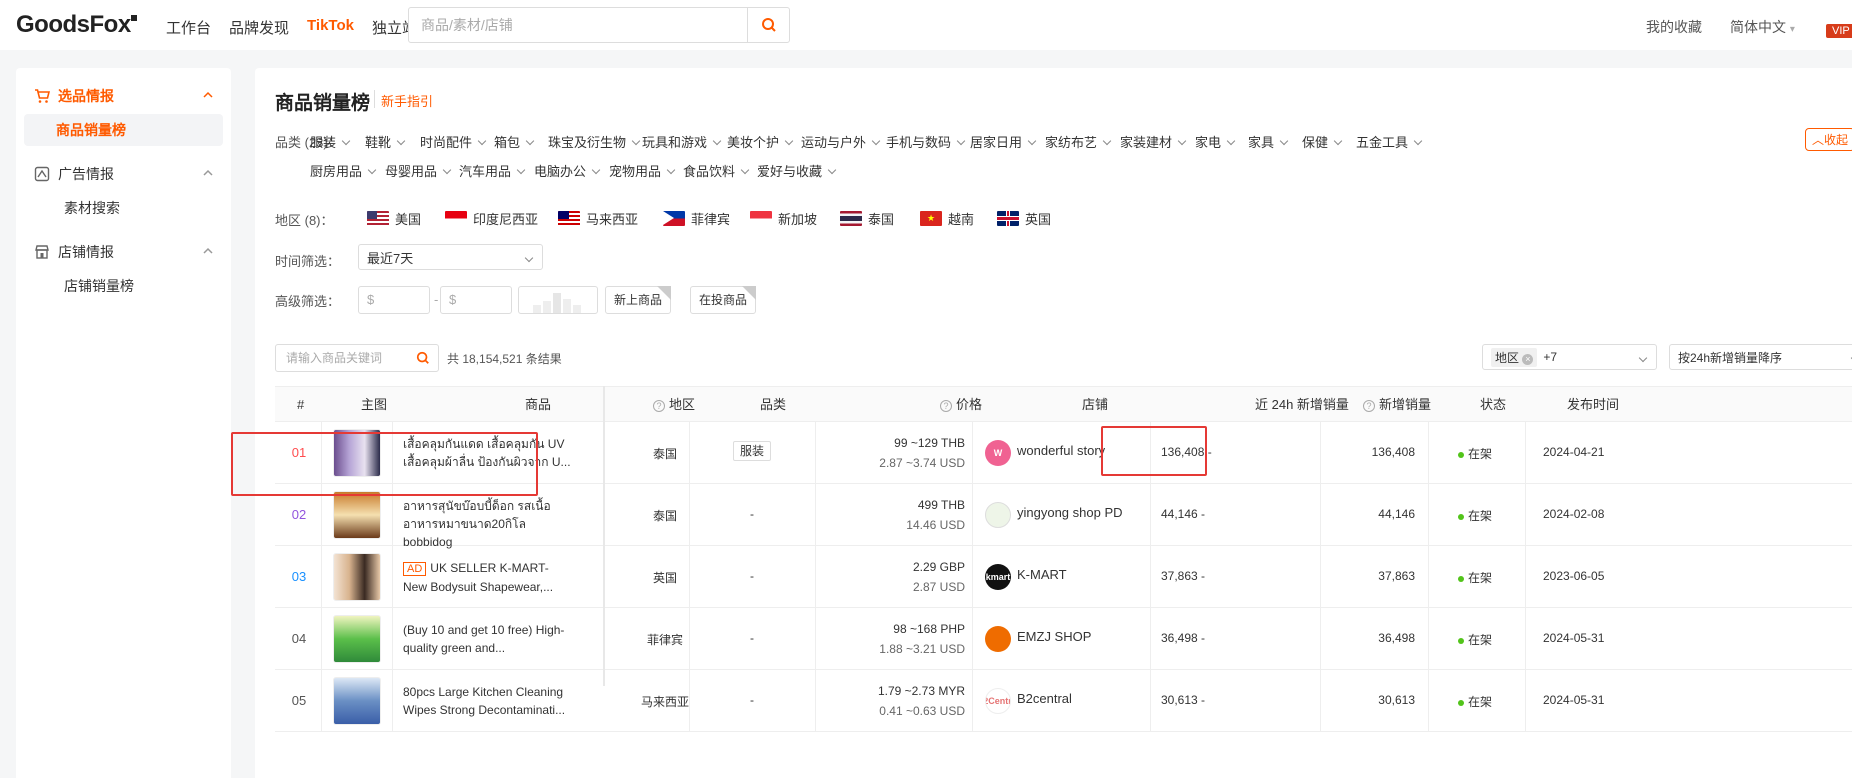 The width and height of the screenshot is (1852, 778). What do you see at coordinates (998, 577) in the screenshot?
I see `shop-logo: kmart` at bounding box center [998, 577].